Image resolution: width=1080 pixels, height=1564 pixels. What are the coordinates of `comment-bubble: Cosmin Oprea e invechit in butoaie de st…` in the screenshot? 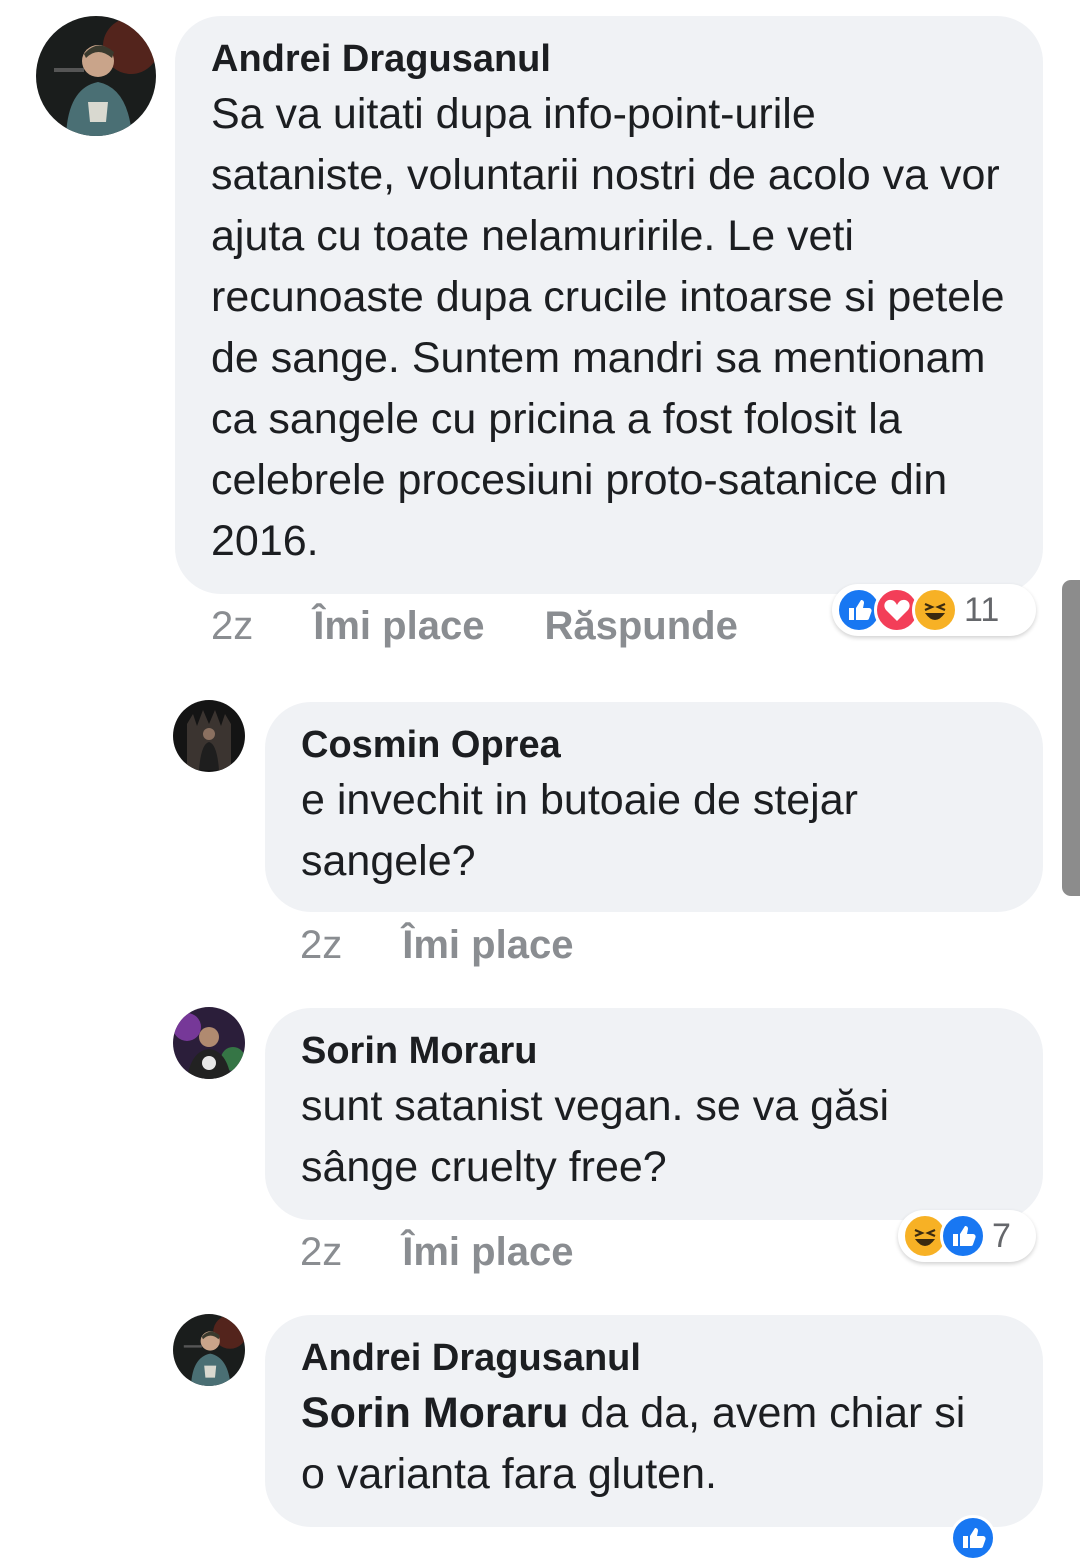 It's located at (654, 807).